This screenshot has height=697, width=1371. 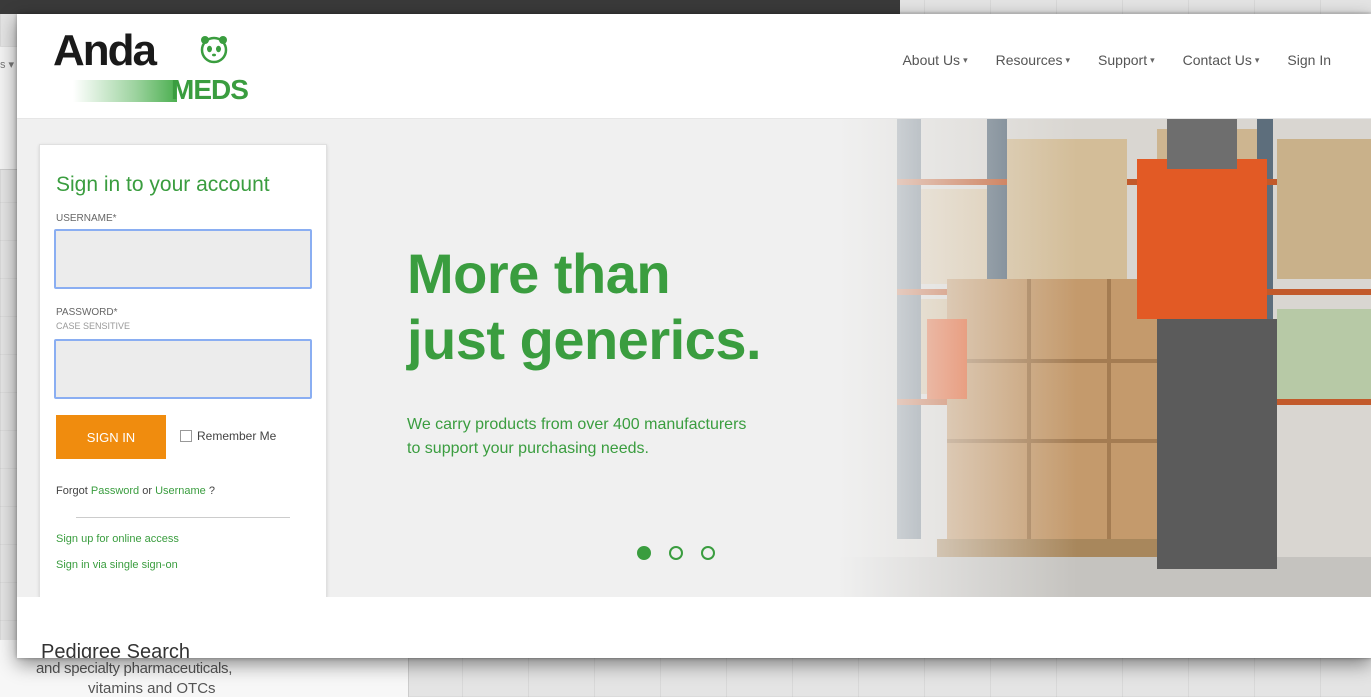 What do you see at coordinates (115, 491) in the screenshot?
I see `forgot-password-link: Password` at bounding box center [115, 491].